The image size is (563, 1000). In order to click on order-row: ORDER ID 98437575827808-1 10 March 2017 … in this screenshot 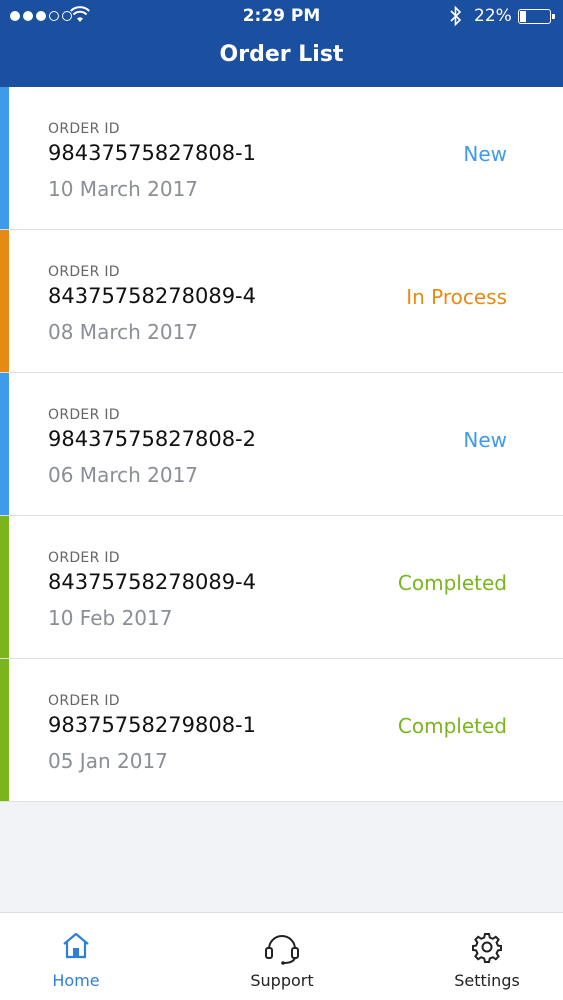, I will do `click(281, 158)`.